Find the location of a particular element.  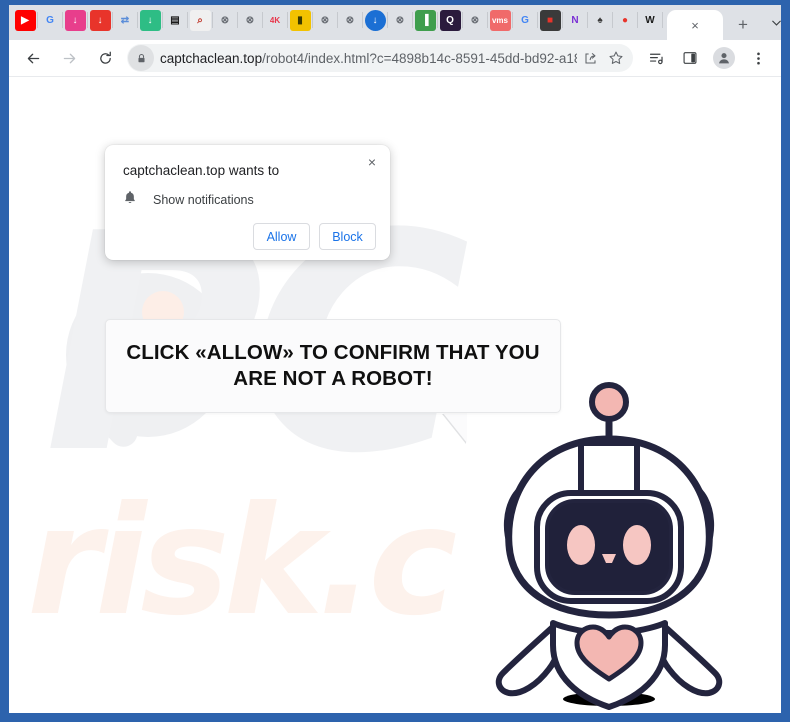

google-extension-icon-2: G is located at coordinates (525, 20).